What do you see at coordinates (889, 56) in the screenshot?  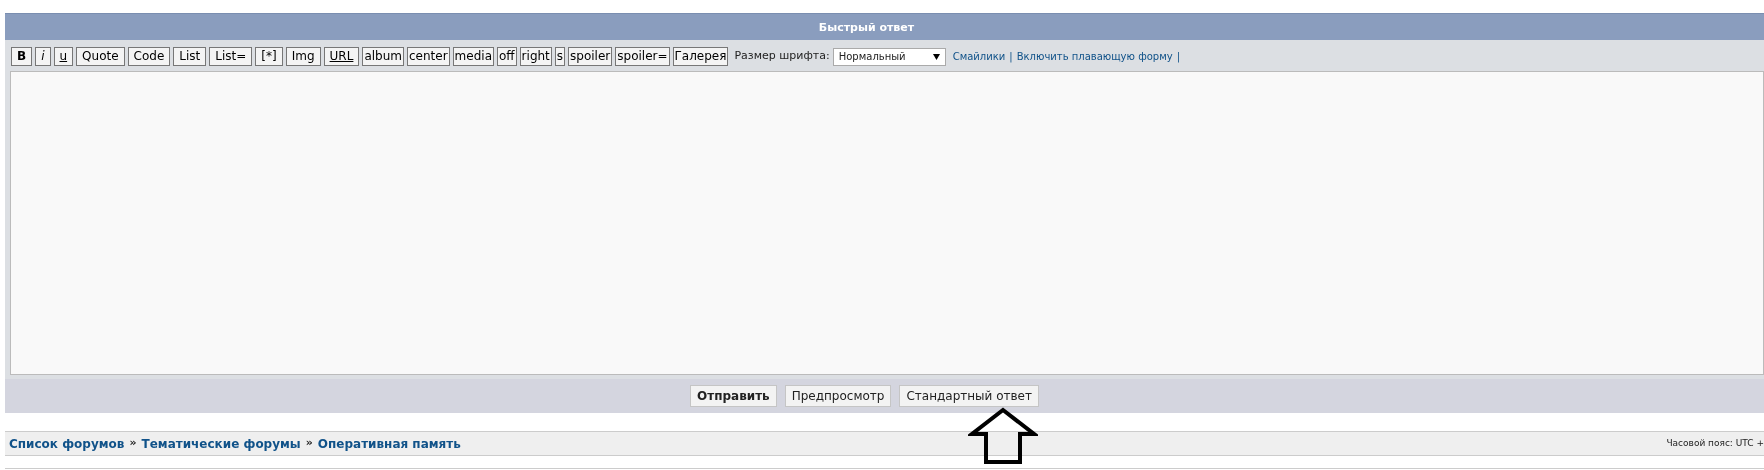 I see `font-size-select: Нормальный` at bounding box center [889, 56].